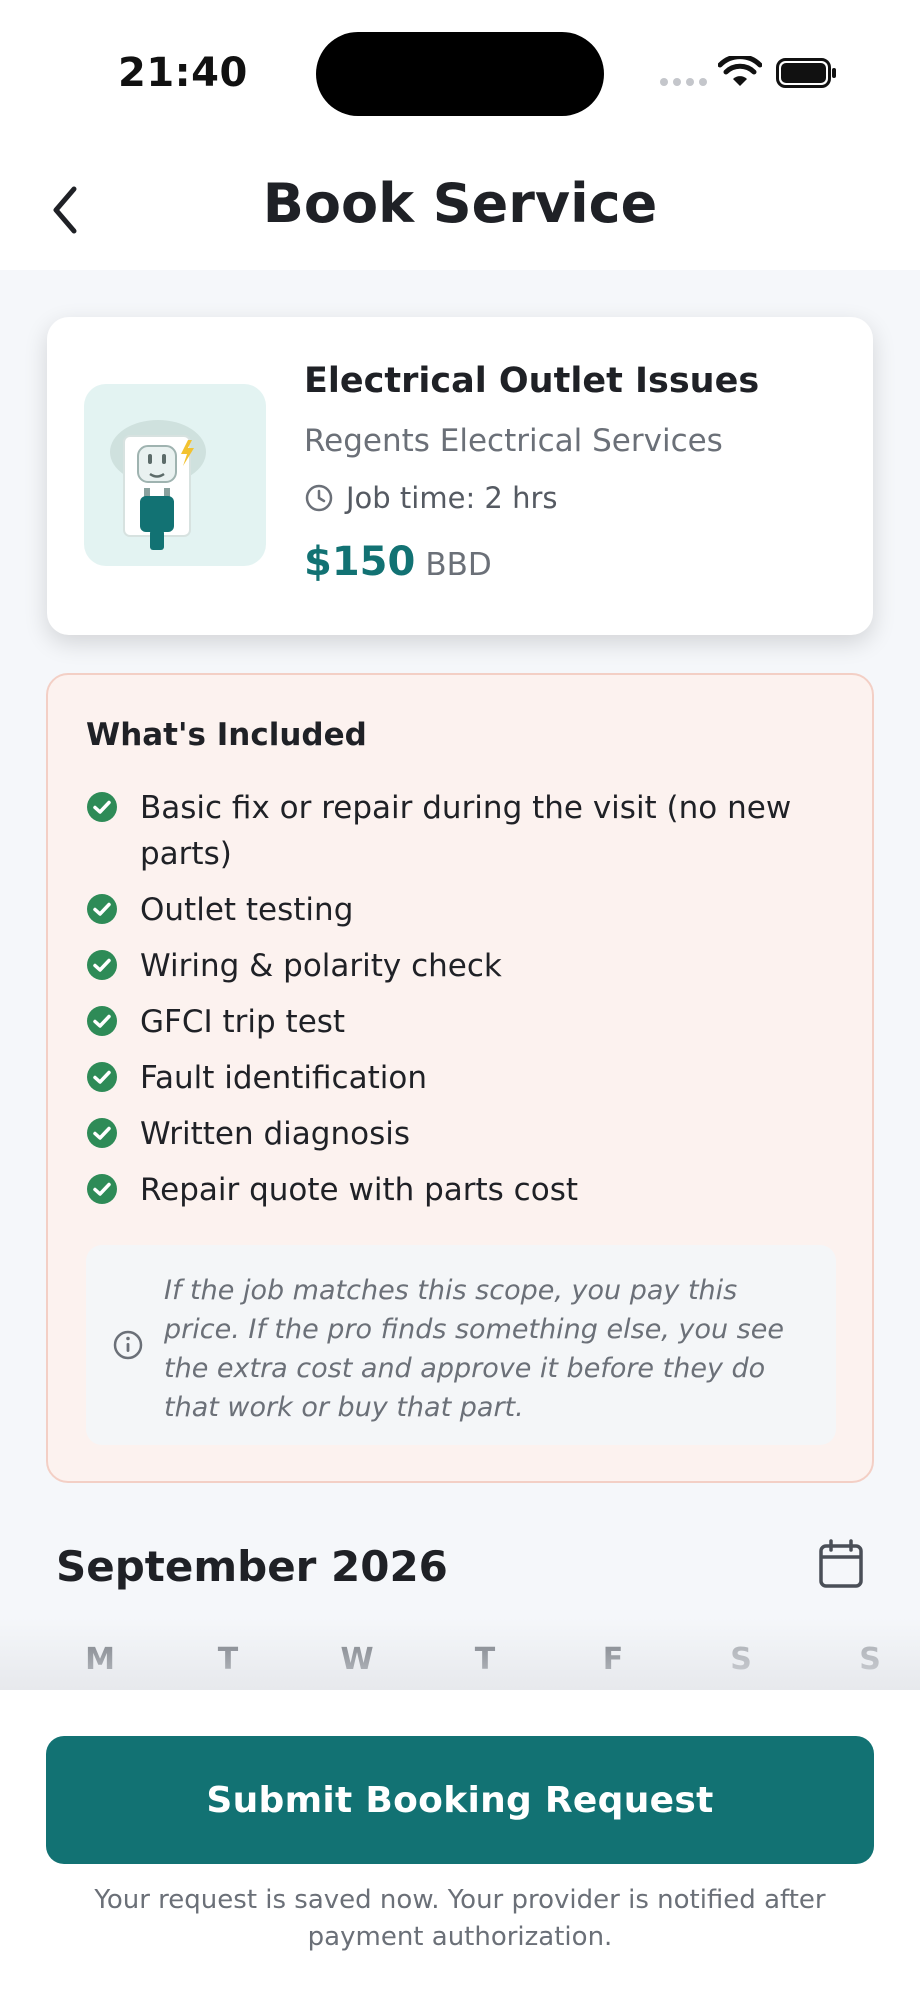 Image resolution: width=920 pixels, height=2000 pixels. Describe the element at coordinates (613, 1659) in the screenshot. I see `weekday-label: F` at that location.